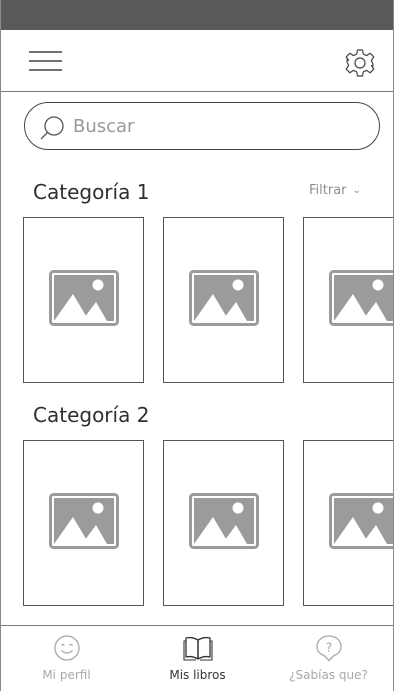 The width and height of the screenshot is (394, 691). Describe the element at coordinates (52, 128) in the screenshot. I see `search-icon` at that location.